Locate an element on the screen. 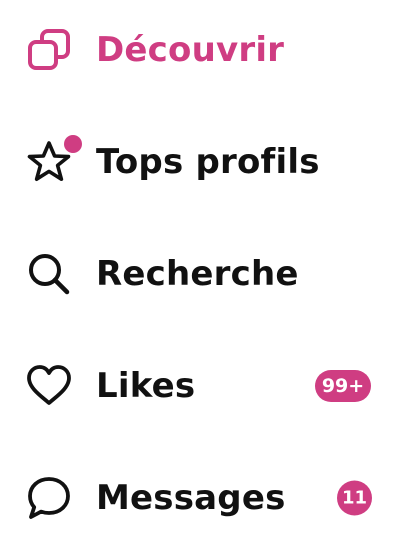  notification-dot is located at coordinates (73, 144).